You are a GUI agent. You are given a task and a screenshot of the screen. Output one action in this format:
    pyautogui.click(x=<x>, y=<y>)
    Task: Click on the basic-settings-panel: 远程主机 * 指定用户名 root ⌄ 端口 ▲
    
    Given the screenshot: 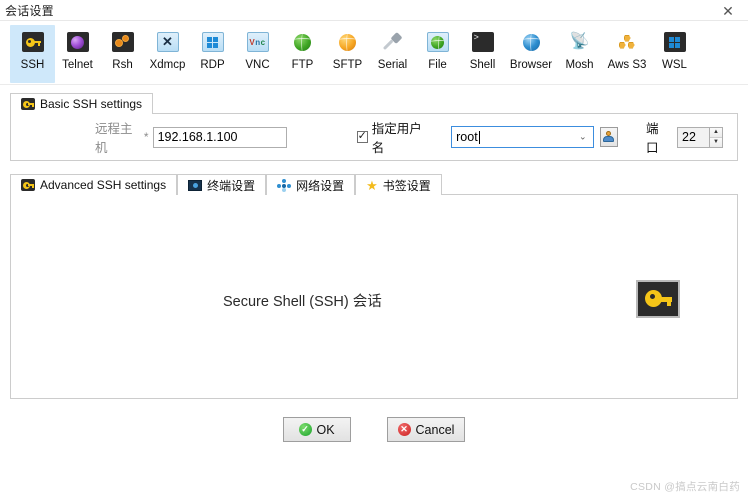 What is the action you would take?
    pyautogui.click(x=374, y=137)
    